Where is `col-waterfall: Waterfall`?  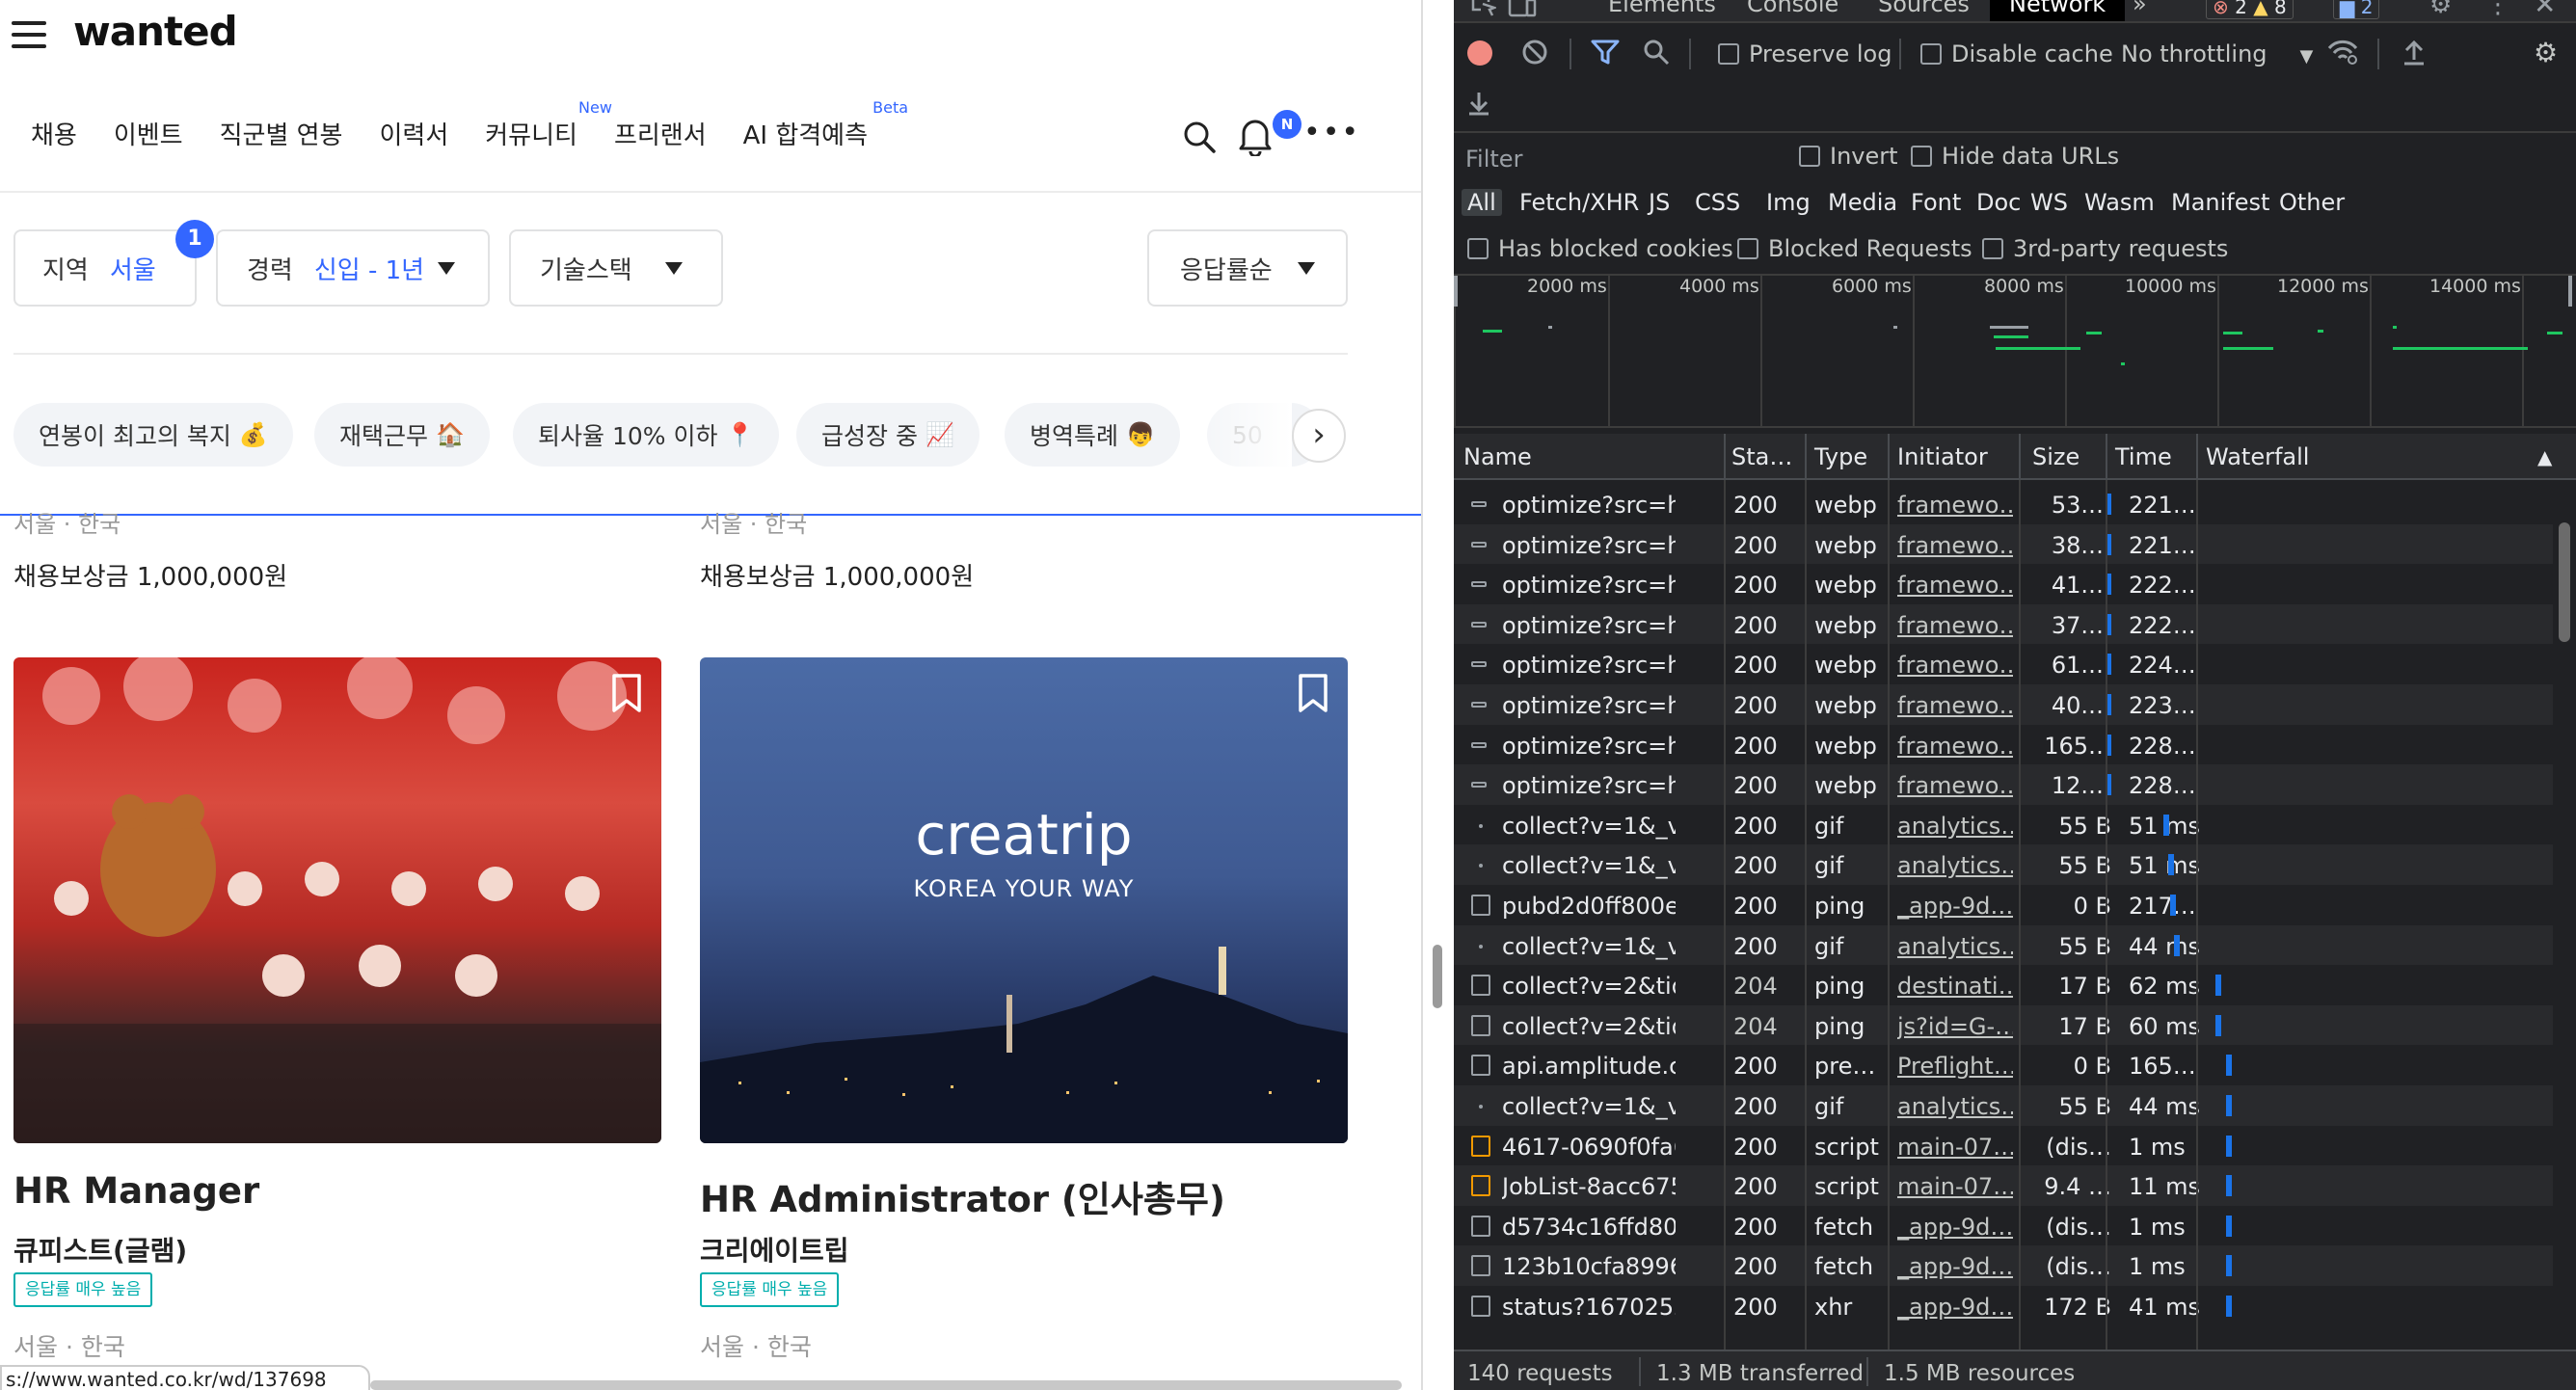 col-waterfall: Waterfall is located at coordinates (2258, 456).